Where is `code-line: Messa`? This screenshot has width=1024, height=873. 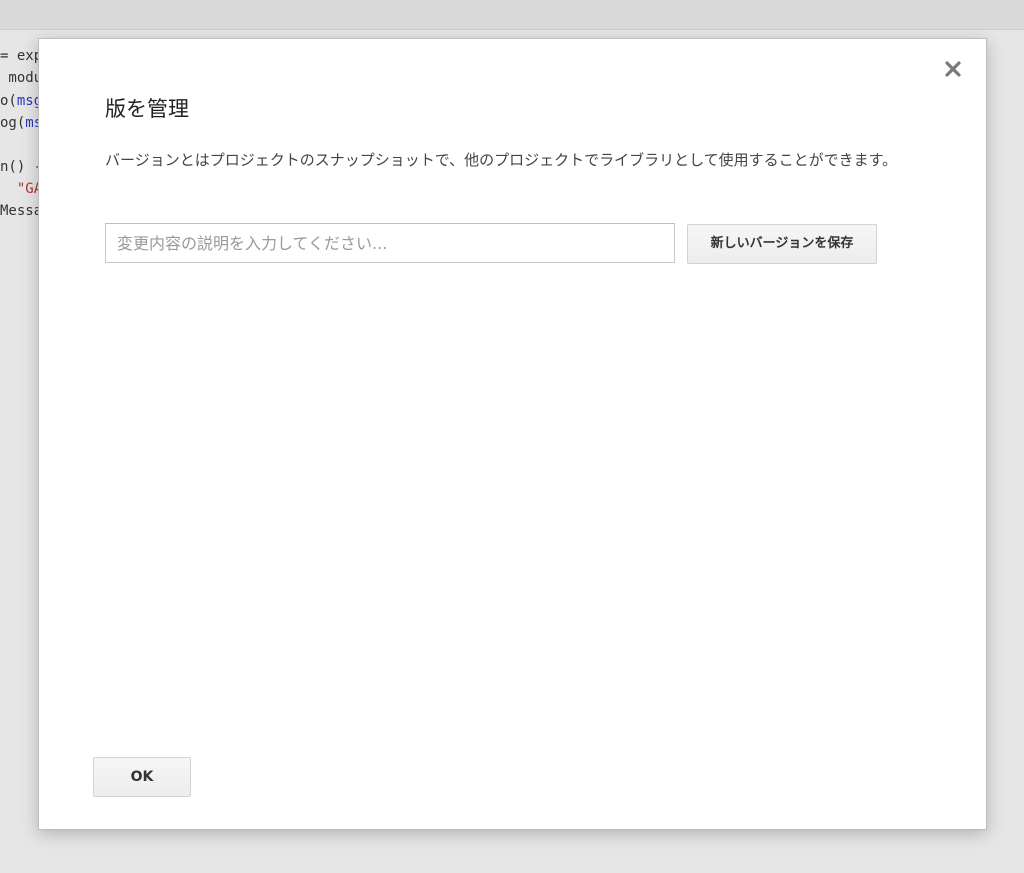 code-line: Messa is located at coordinates (21, 211).